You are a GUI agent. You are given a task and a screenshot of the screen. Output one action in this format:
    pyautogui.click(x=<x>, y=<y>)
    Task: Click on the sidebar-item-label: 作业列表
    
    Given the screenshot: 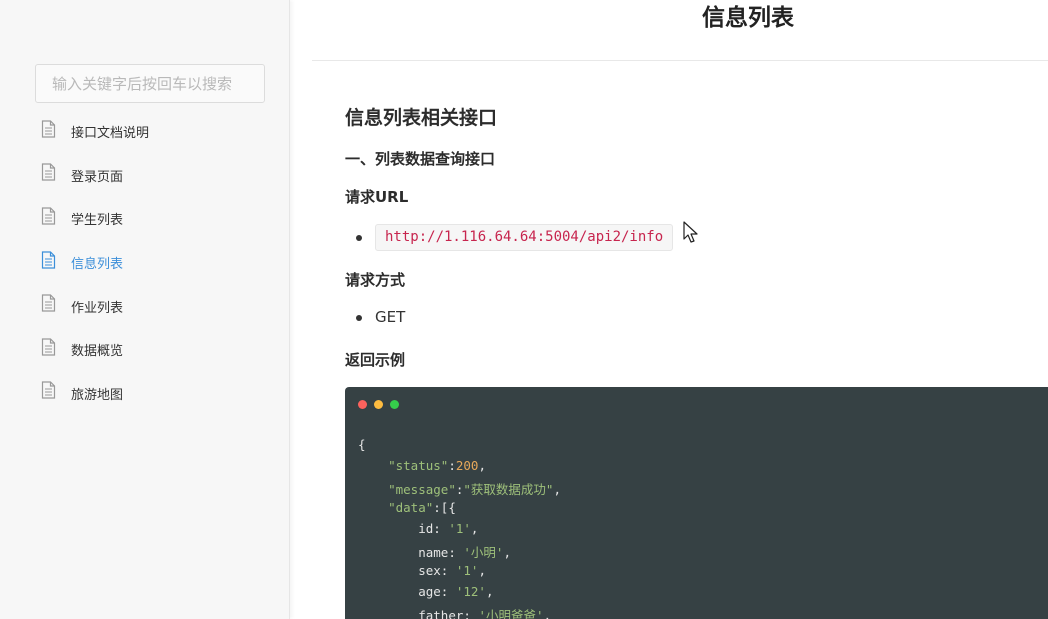 What is the action you would take?
    pyautogui.click(x=97, y=308)
    